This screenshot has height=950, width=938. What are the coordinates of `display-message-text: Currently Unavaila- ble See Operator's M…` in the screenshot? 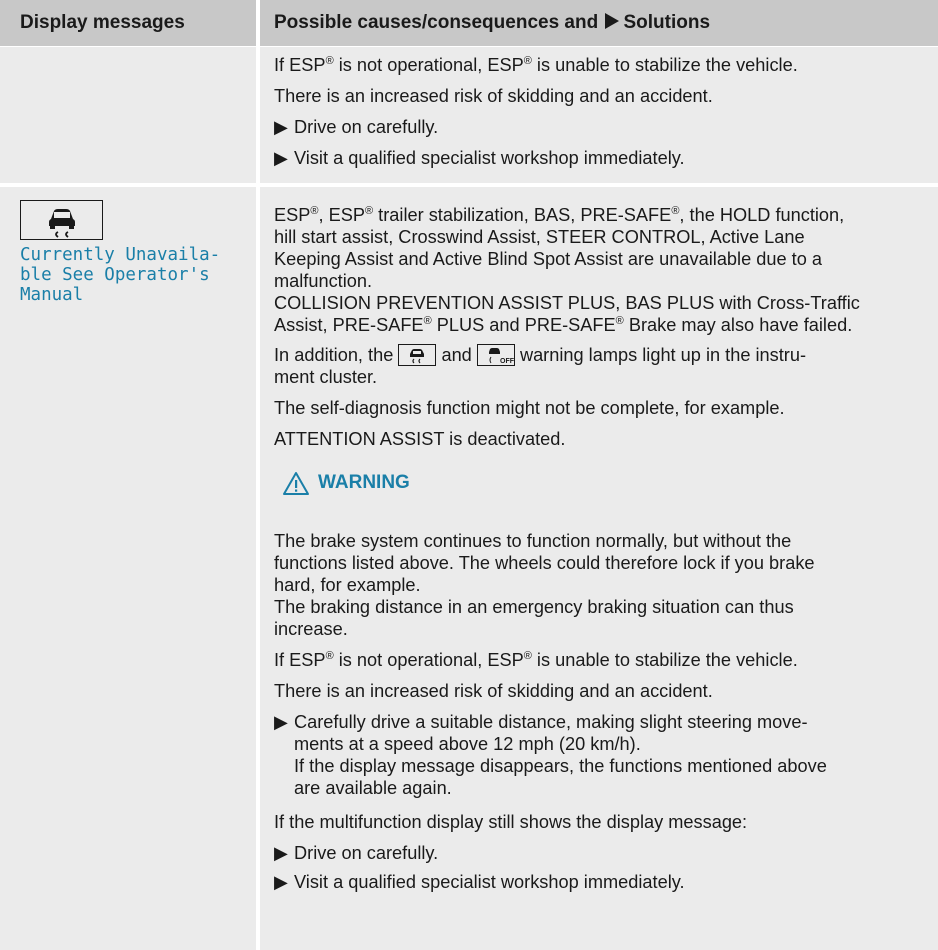 It's located at (120, 275).